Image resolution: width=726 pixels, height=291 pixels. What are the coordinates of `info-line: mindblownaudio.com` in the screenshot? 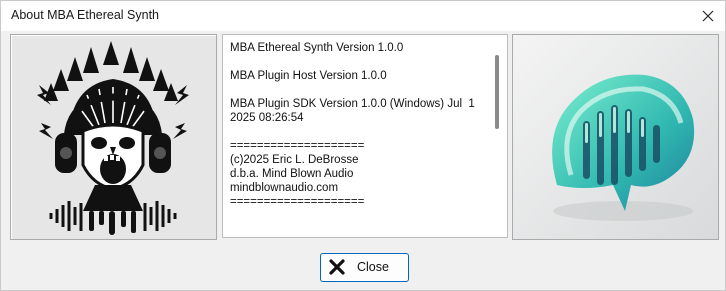 It's located at (284, 188).